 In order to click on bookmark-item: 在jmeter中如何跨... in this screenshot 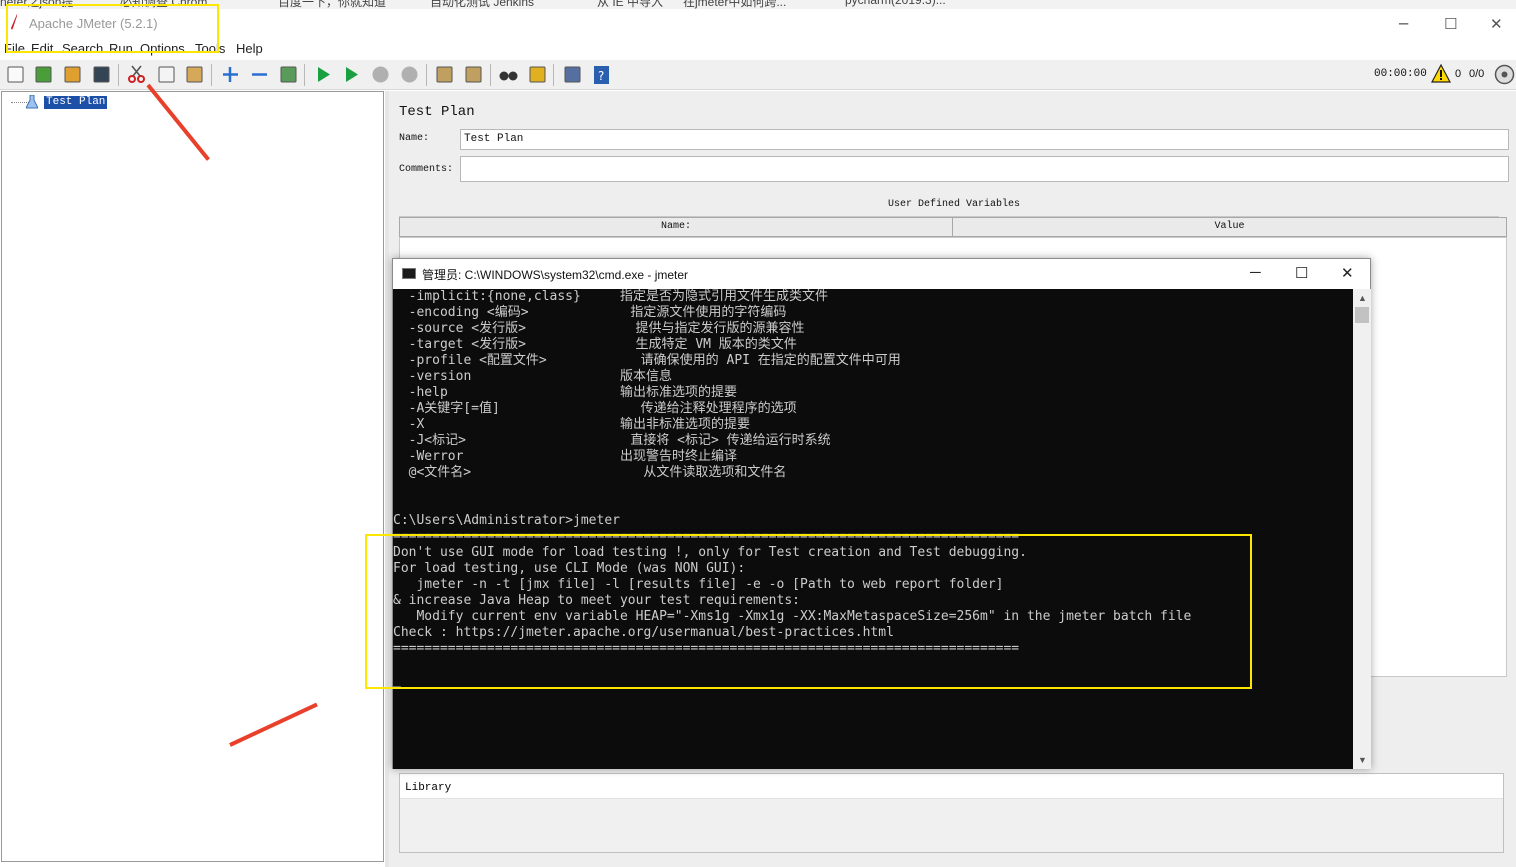, I will do `click(734, 4)`.